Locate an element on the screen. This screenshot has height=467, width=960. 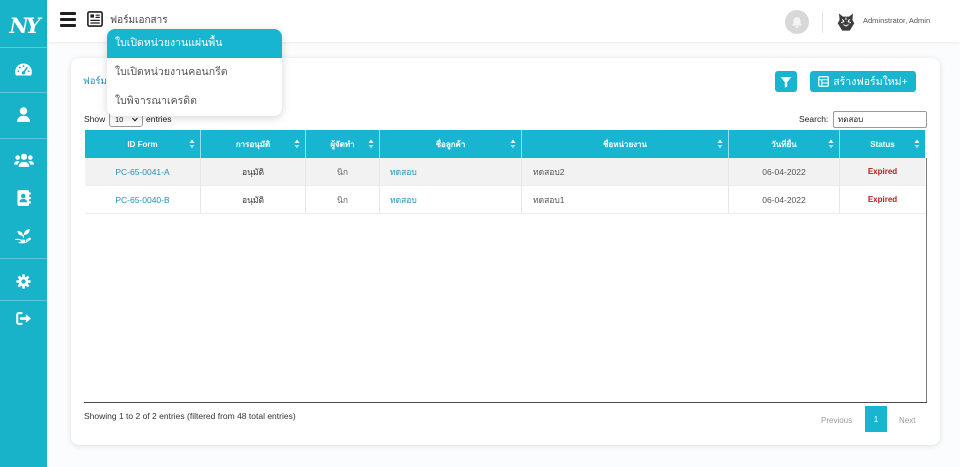
bell-icon is located at coordinates (797, 22).